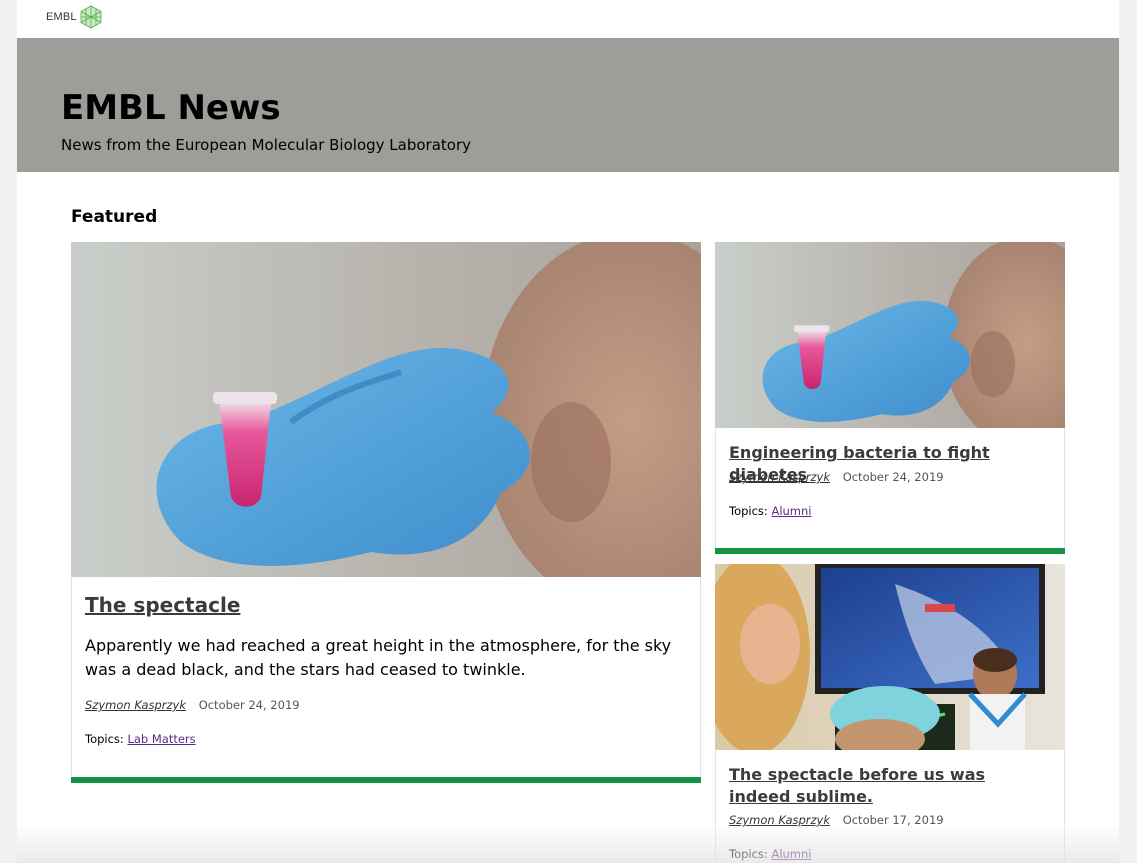 Image resolution: width=1137 pixels, height=863 pixels. What do you see at coordinates (162, 605) in the screenshot?
I see `article-title-link: The spectacle` at bounding box center [162, 605].